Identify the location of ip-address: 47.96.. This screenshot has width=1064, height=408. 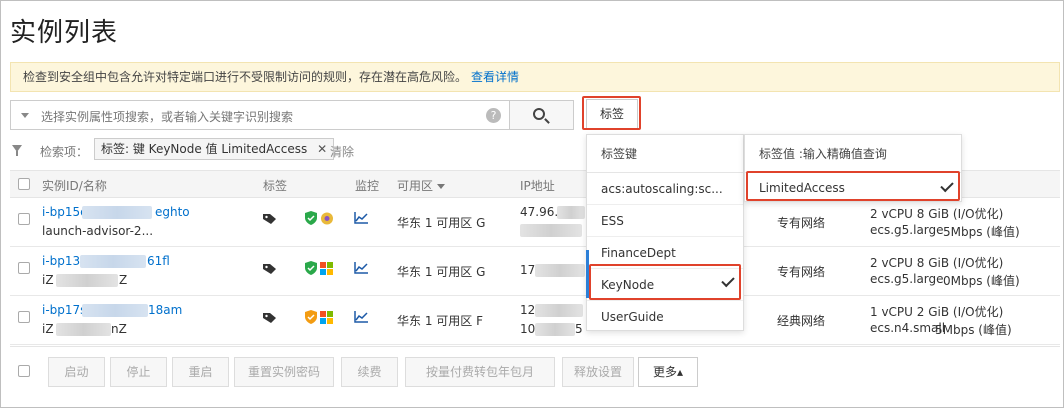
(539, 212).